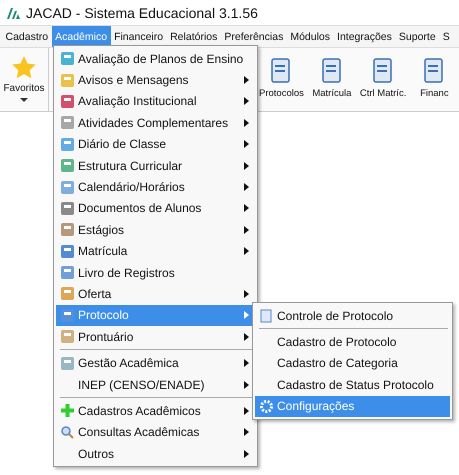  What do you see at coordinates (24, 67) in the screenshot?
I see `star-icon` at bounding box center [24, 67].